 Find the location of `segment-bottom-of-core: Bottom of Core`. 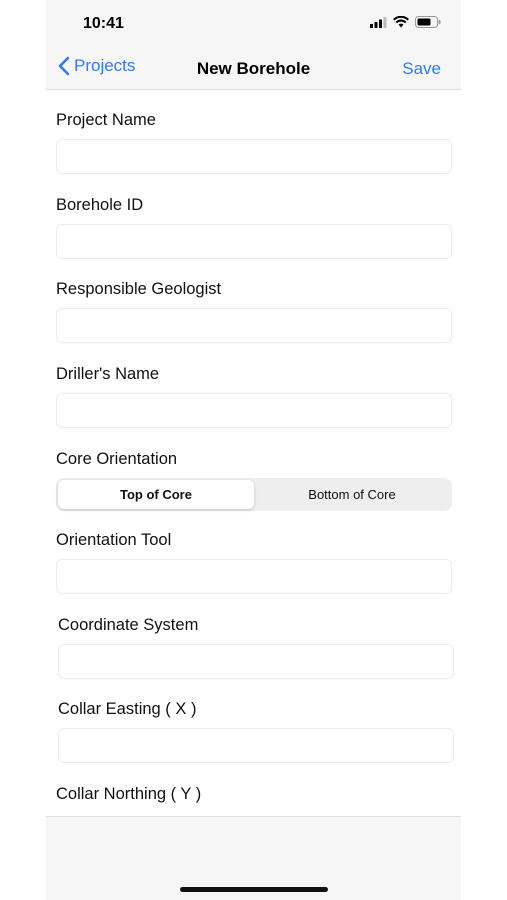

segment-bottom-of-core: Bottom of Core is located at coordinates (352, 494).